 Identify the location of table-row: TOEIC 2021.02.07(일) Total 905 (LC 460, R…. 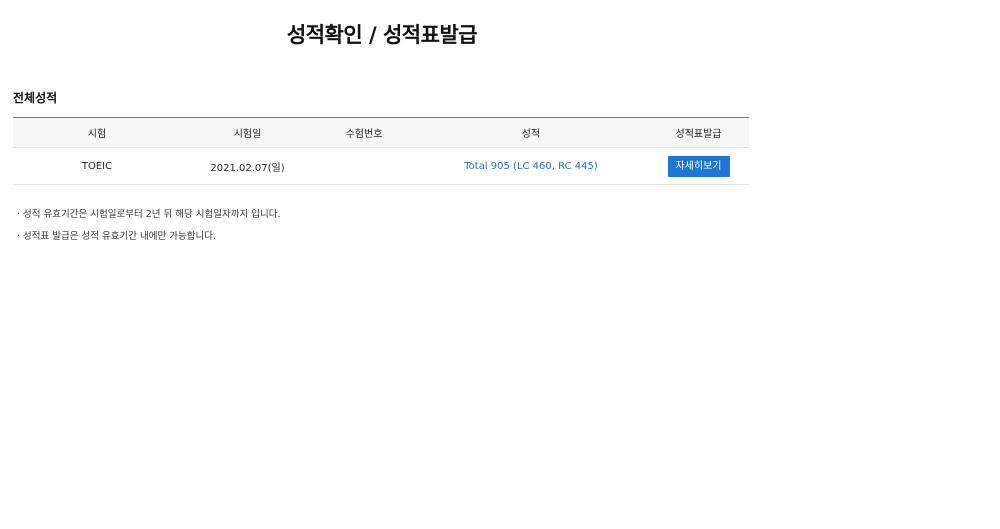
(381, 166).